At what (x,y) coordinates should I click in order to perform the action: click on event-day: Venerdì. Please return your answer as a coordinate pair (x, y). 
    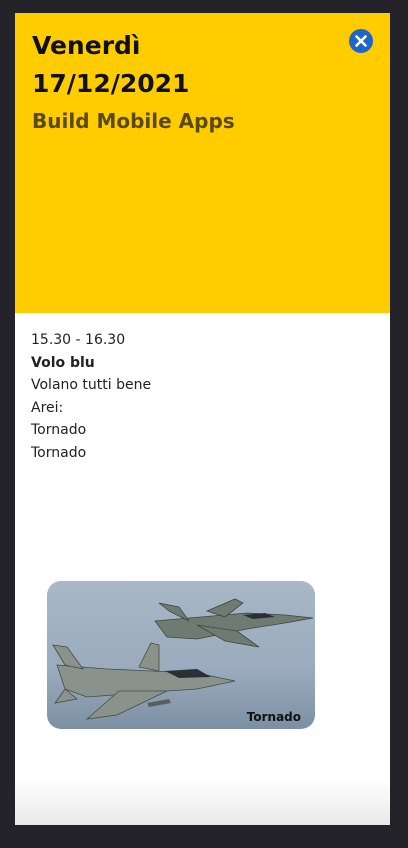
    Looking at the image, I should click on (86, 45).